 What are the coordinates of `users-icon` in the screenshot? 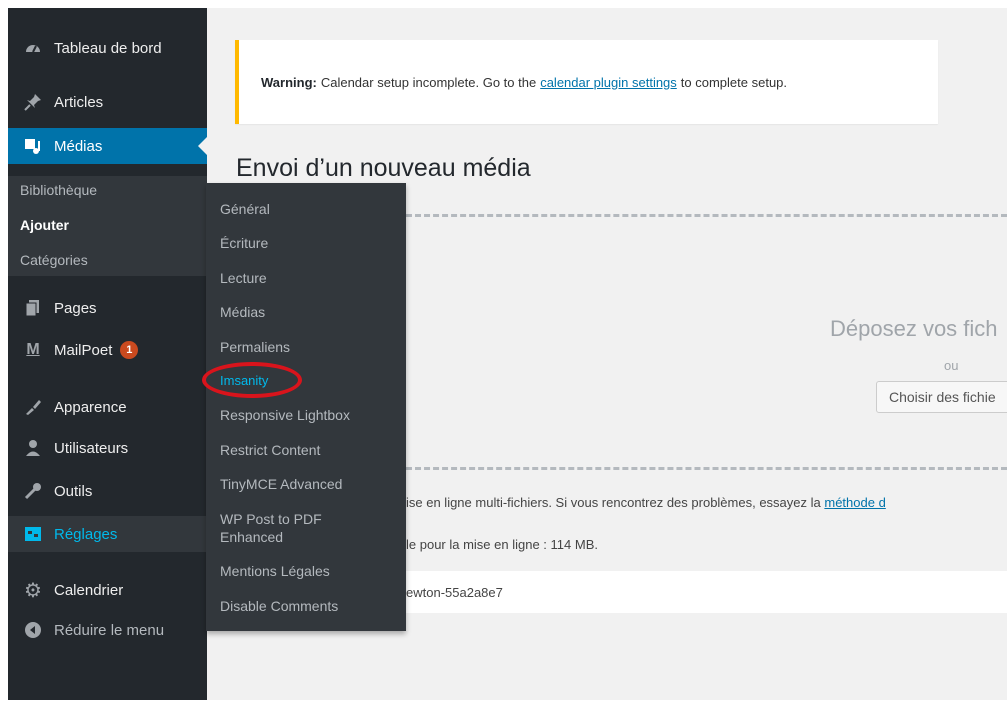 It's located at (33, 448).